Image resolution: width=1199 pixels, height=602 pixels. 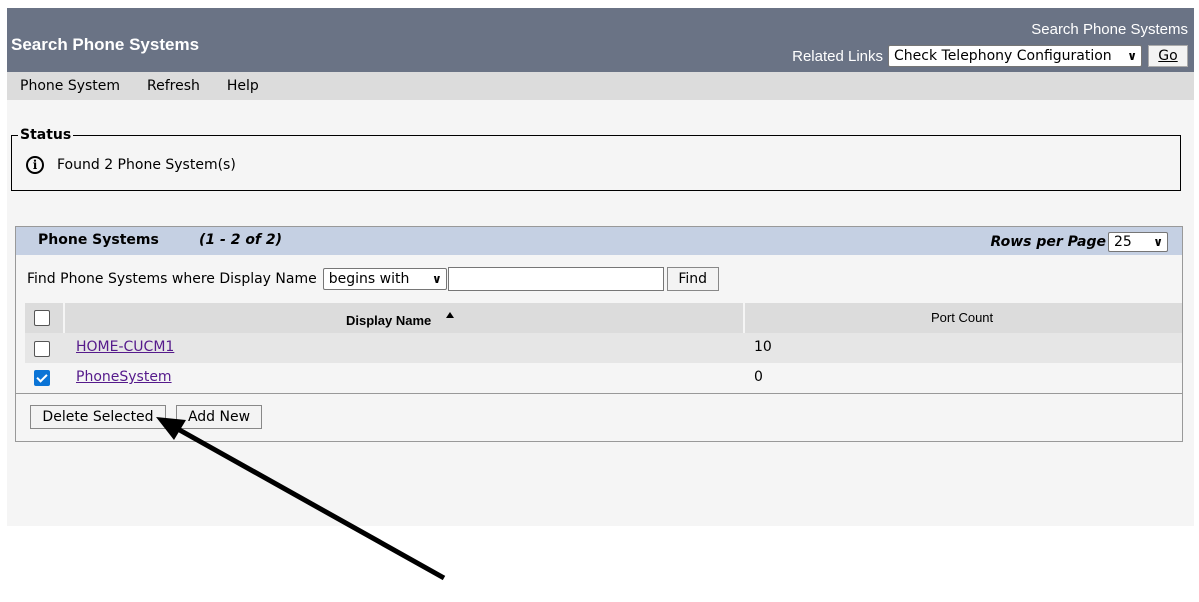 I want to click on annotation-arrow-icon, so click(x=301, y=499).